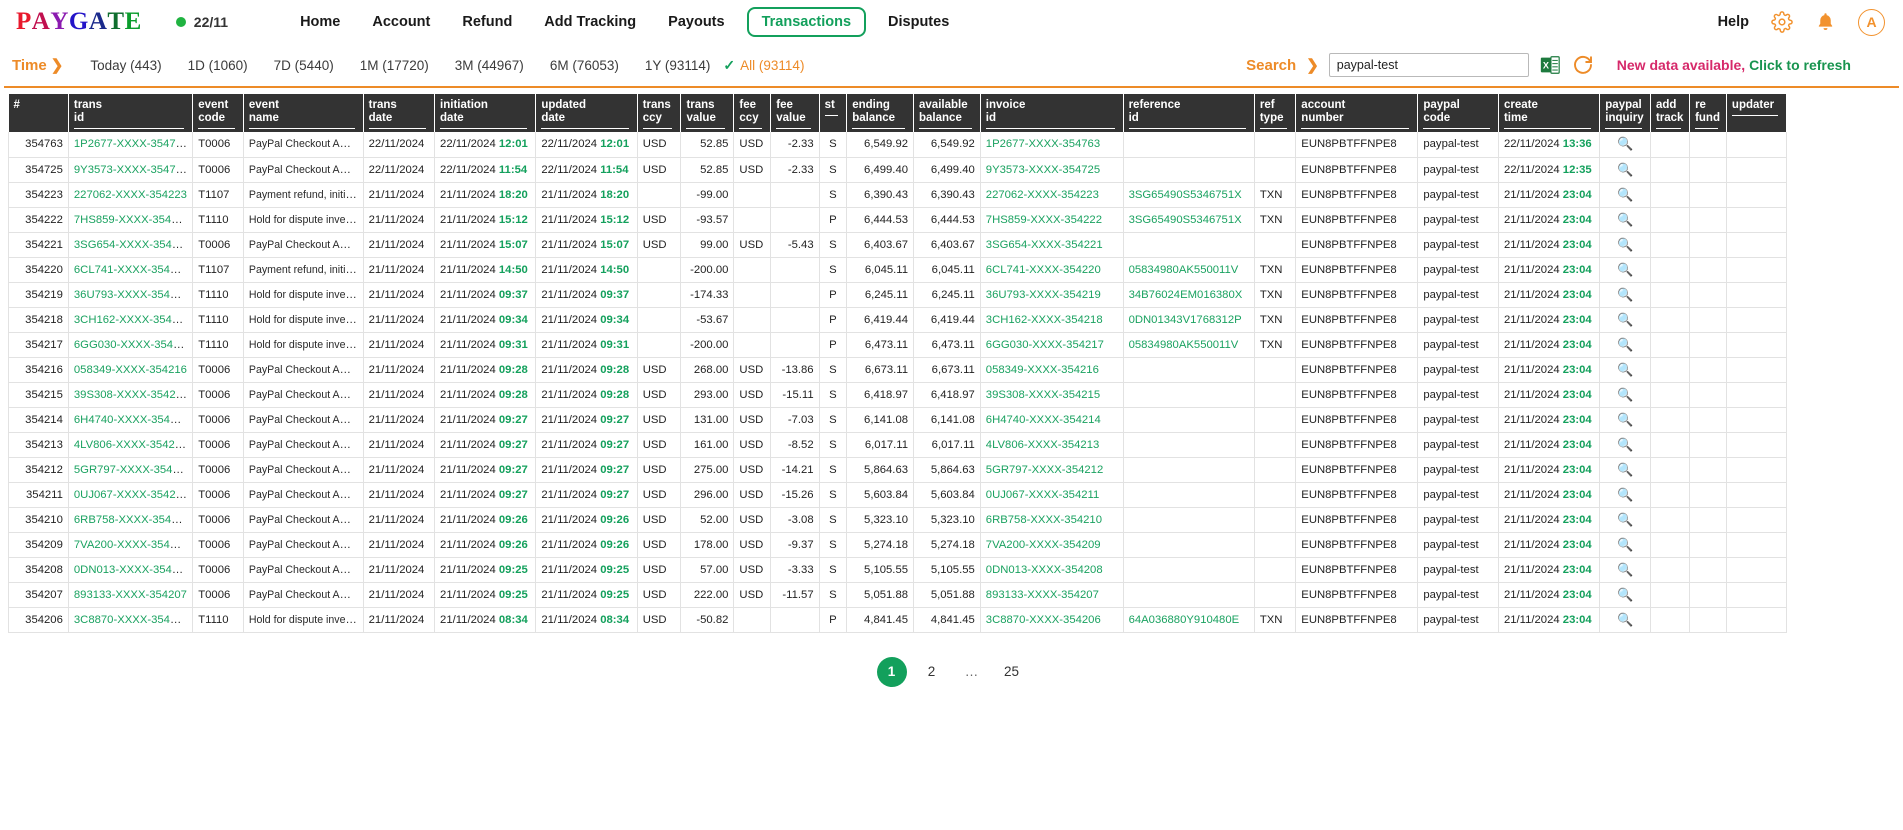  What do you see at coordinates (1045, 345) in the screenshot?
I see `invoice-id-link: 6GG030-XXXX-354217` at bounding box center [1045, 345].